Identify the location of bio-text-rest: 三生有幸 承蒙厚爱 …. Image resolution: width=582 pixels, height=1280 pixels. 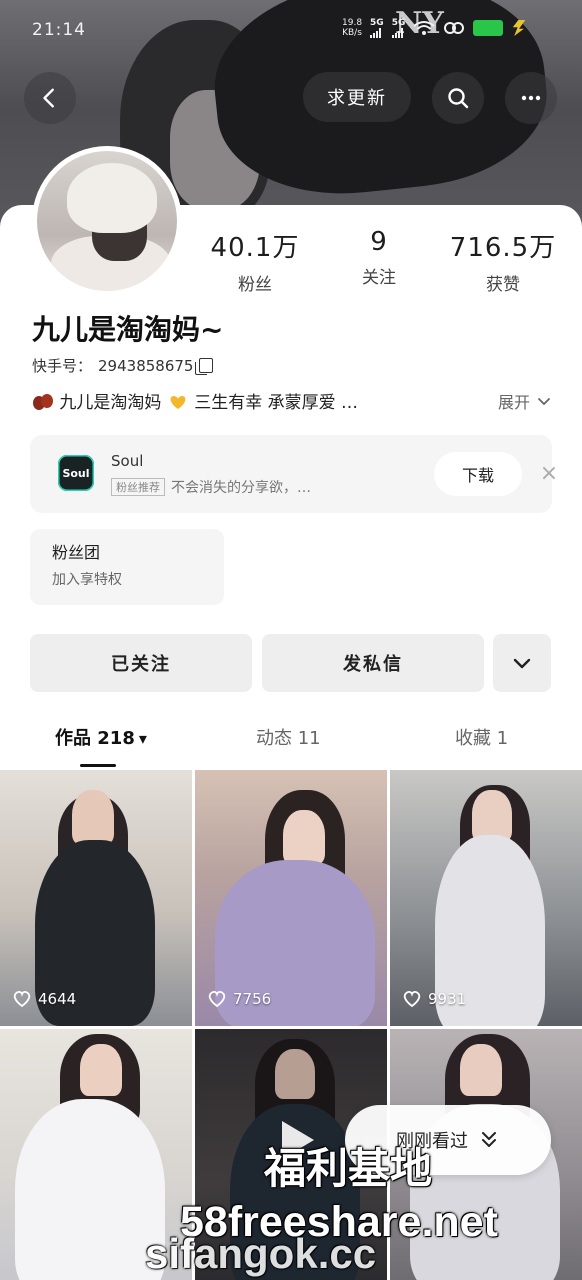
(276, 403).